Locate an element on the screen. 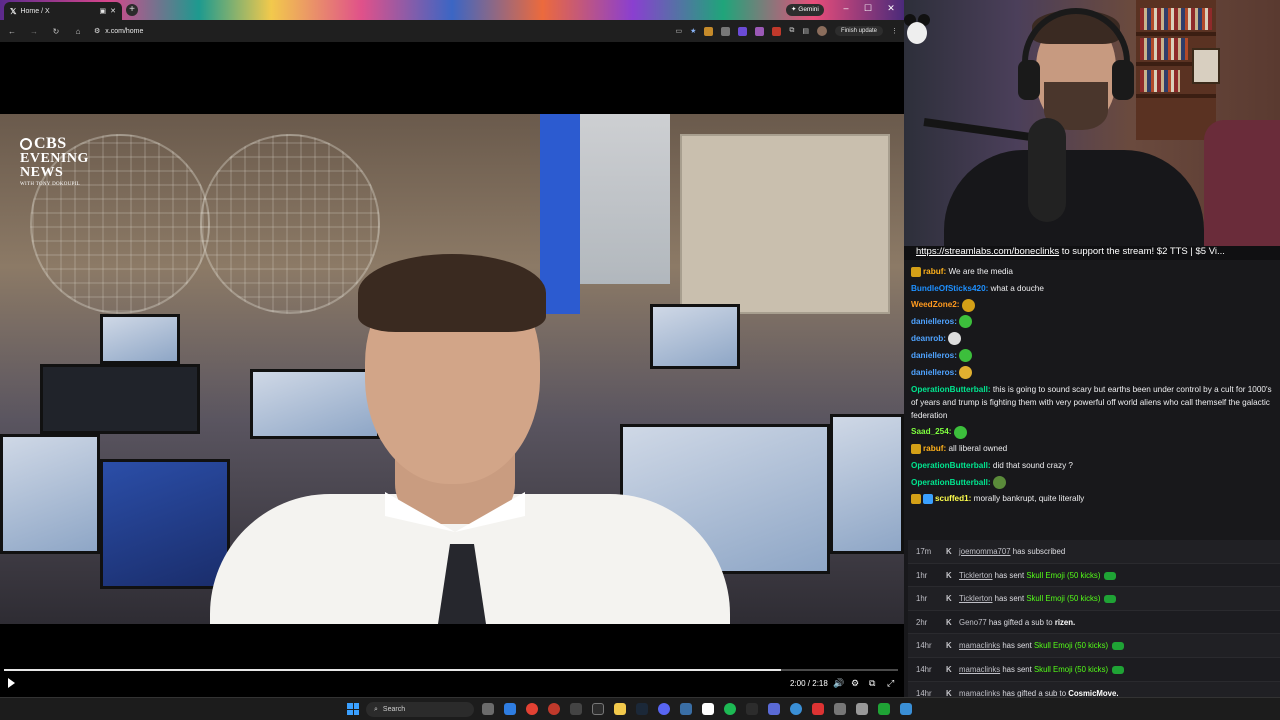  new-tab-button: + is located at coordinates (132, 10).